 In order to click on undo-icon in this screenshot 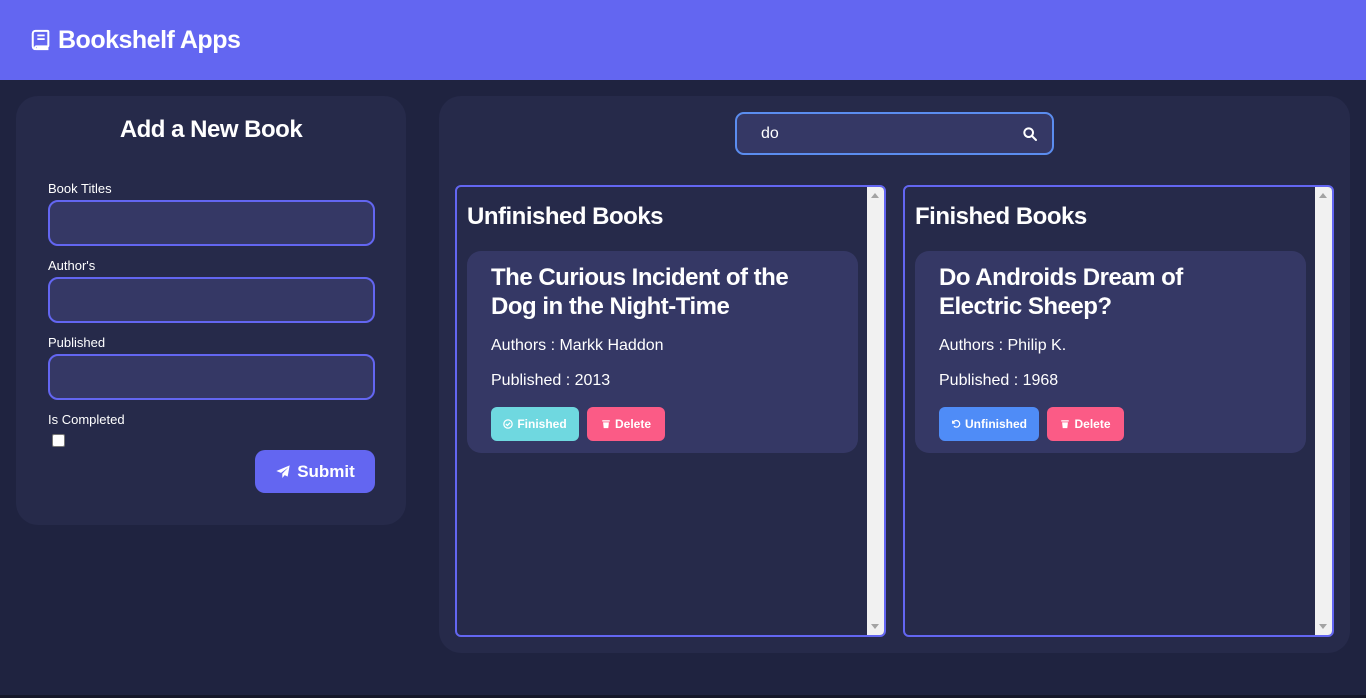, I will do `click(956, 423)`.